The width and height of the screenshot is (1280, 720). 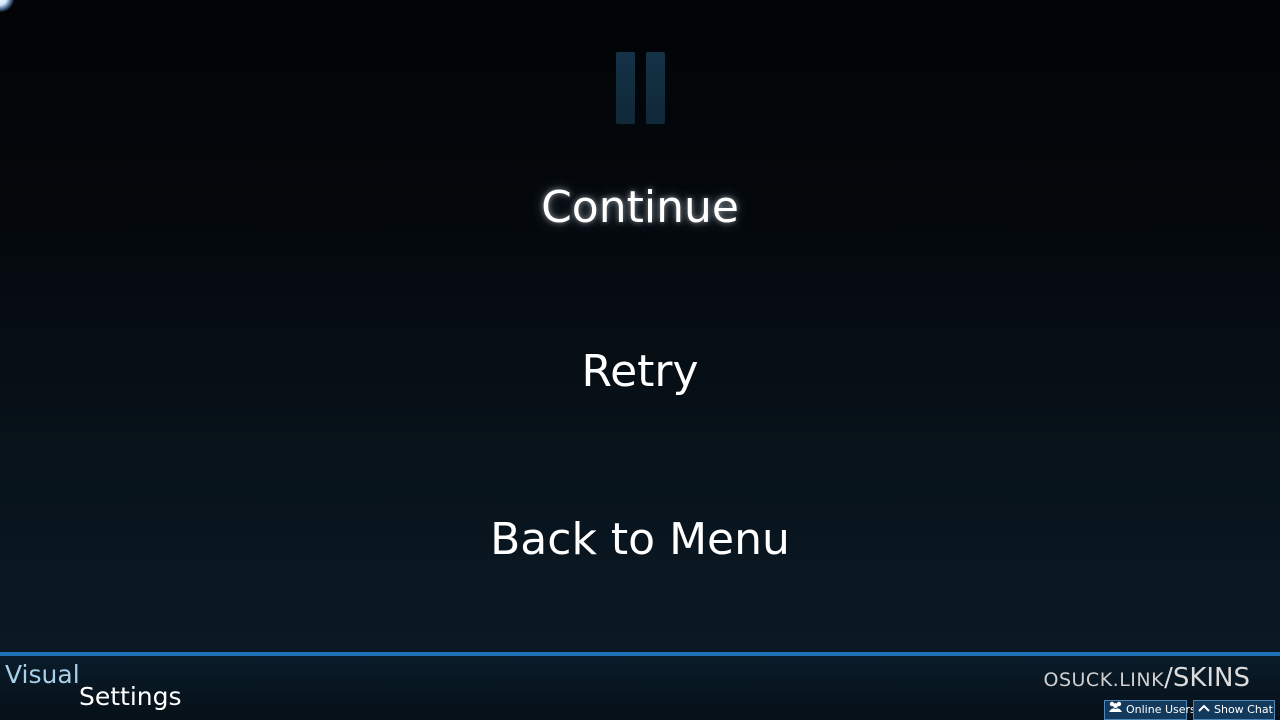 I want to click on back-to-menu-button: Back to Menu, so click(x=640, y=540).